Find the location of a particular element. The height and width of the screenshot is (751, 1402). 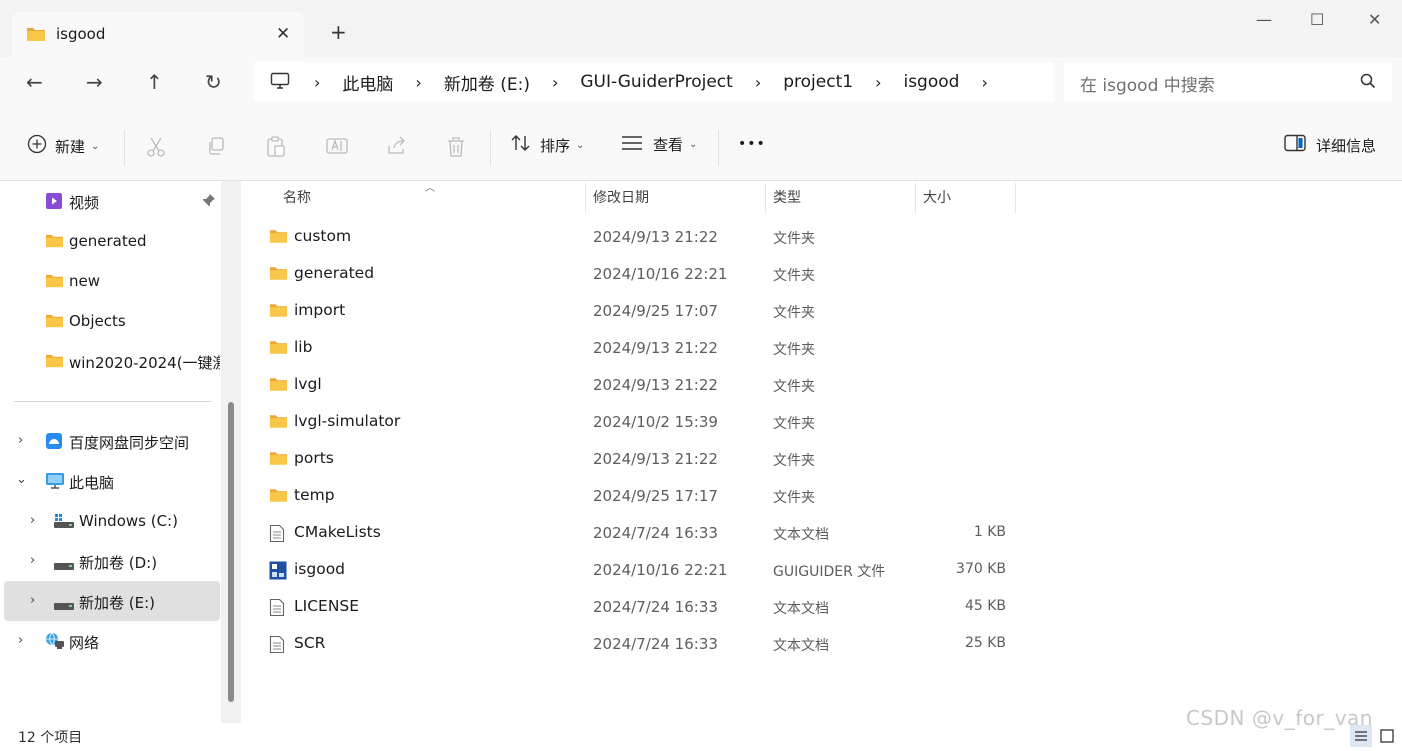

forward-button: → is located at coordinates (94, 82).